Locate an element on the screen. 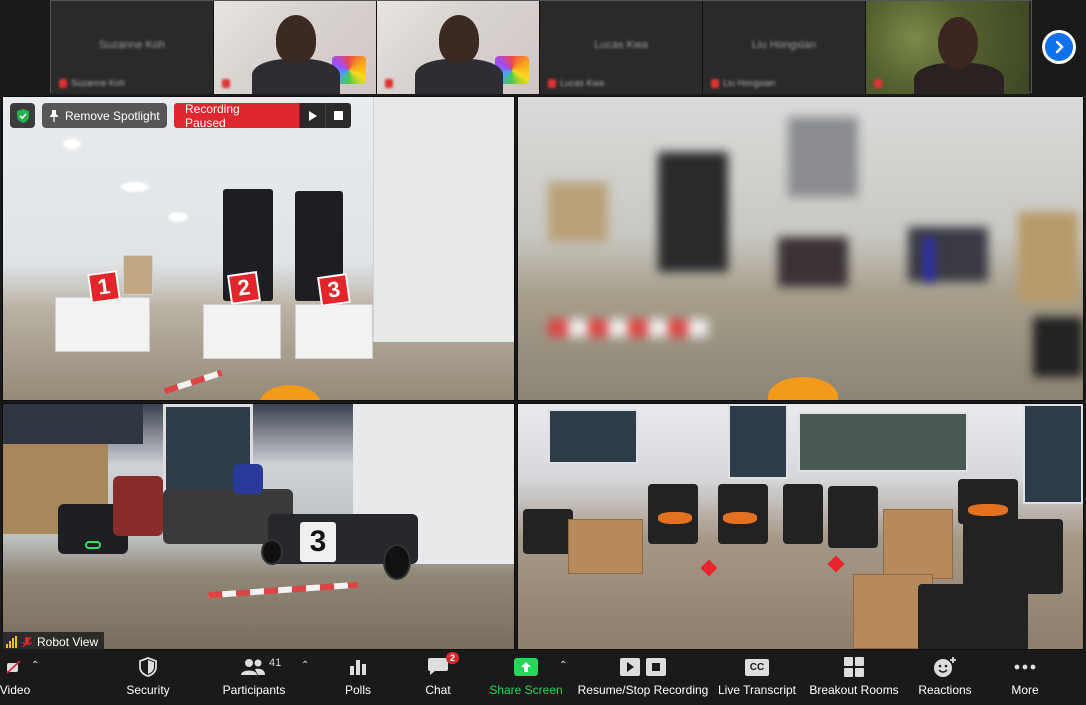  chevron-right-icon is located at coordinates (1059, 47).